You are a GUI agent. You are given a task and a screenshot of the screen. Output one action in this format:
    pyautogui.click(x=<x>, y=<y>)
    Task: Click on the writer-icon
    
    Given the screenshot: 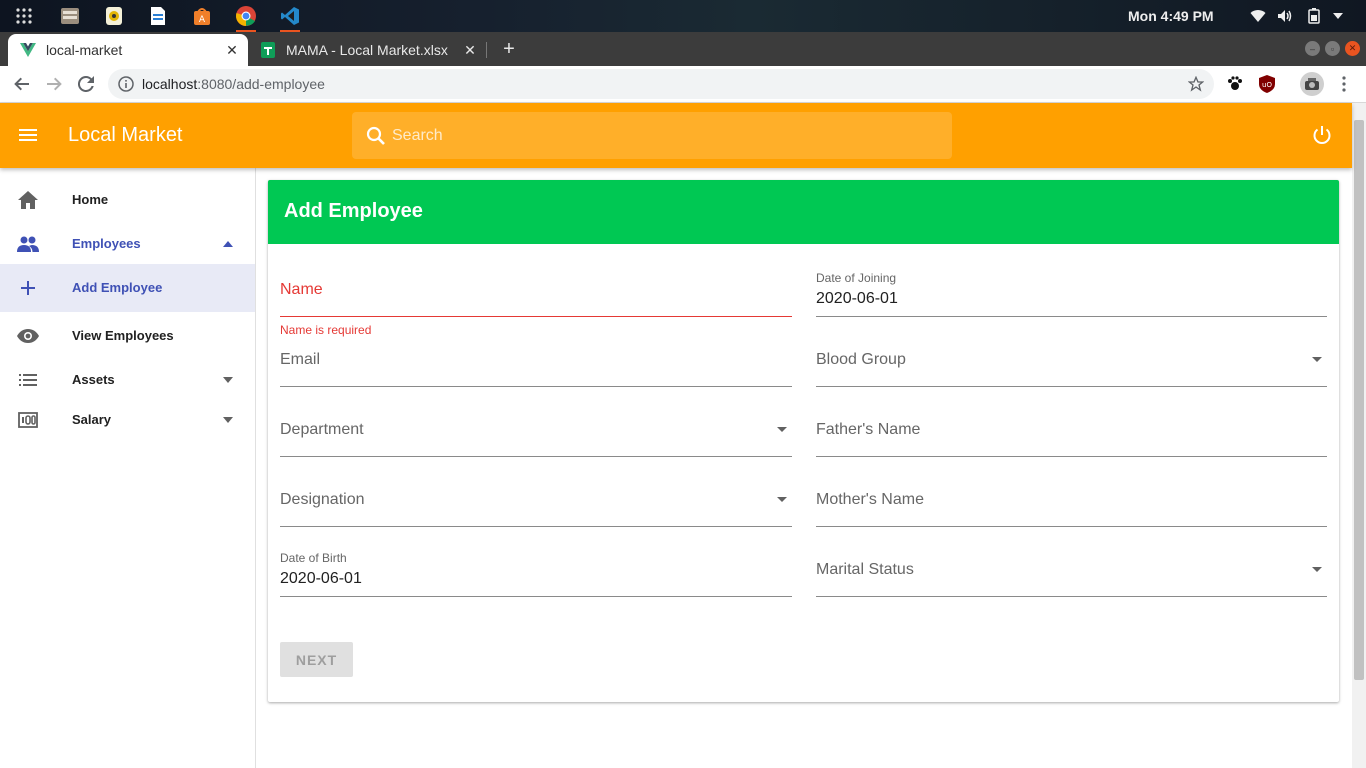 What is the action you would take?
    pyautogui.click(x=158, y=16)
    